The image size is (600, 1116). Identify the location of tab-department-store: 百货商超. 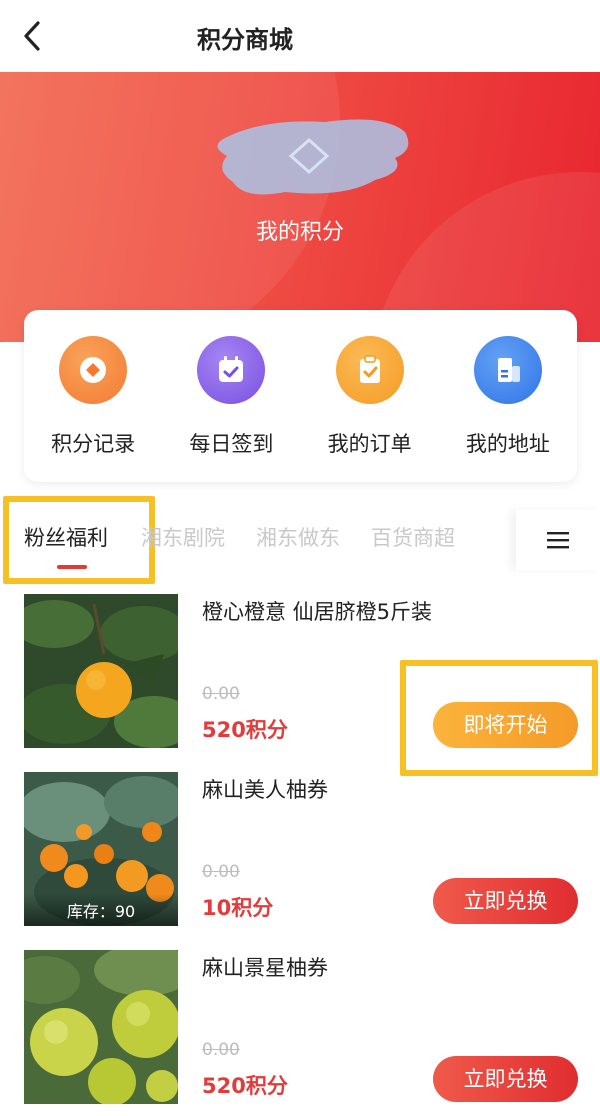
(413, 537).